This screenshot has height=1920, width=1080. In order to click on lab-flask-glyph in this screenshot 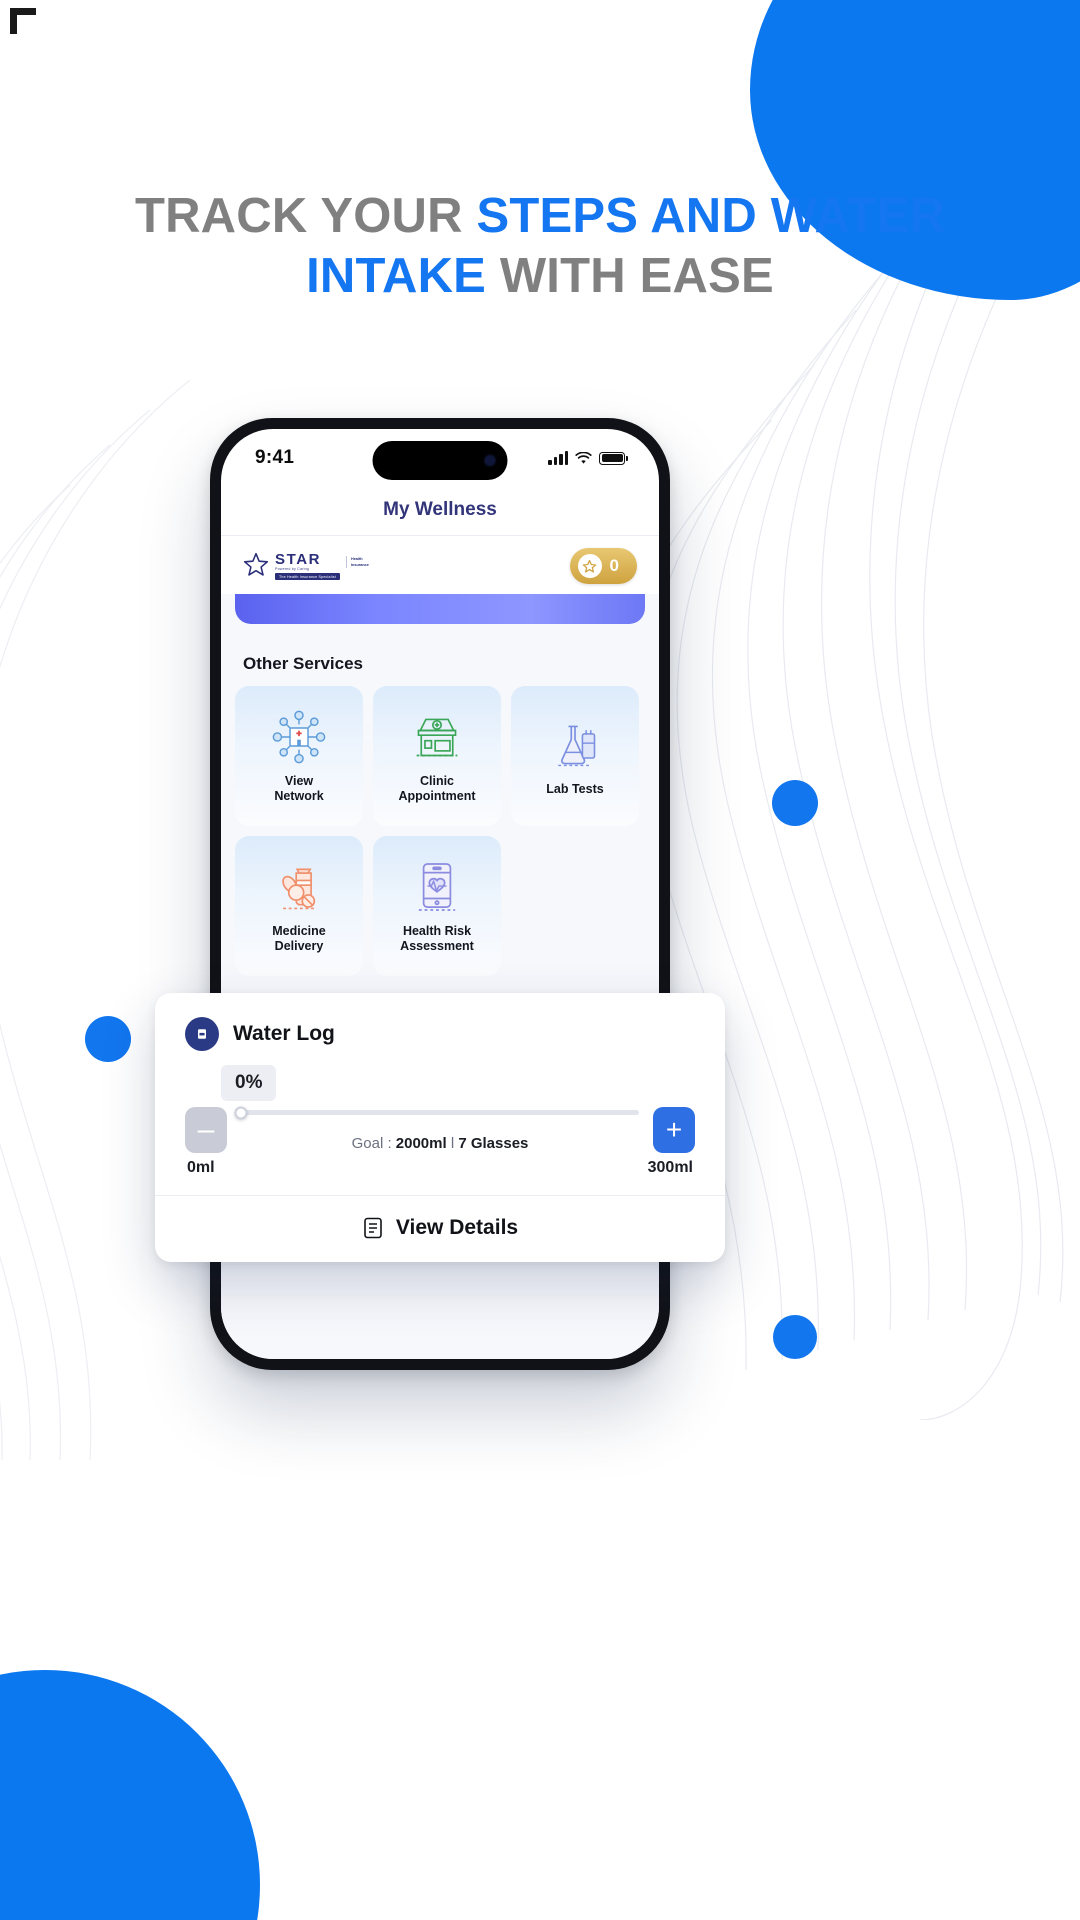, I will do `click(577, 745)`.